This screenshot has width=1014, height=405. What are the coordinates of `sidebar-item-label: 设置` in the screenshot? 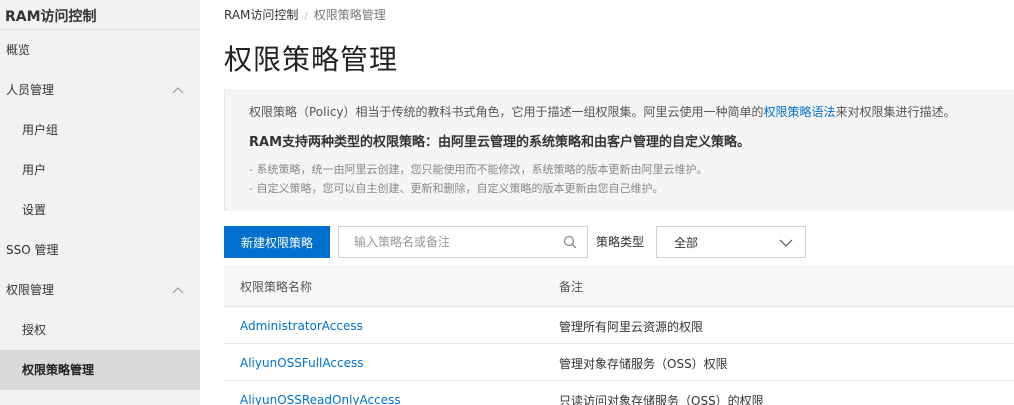 It's located at (34, 210).